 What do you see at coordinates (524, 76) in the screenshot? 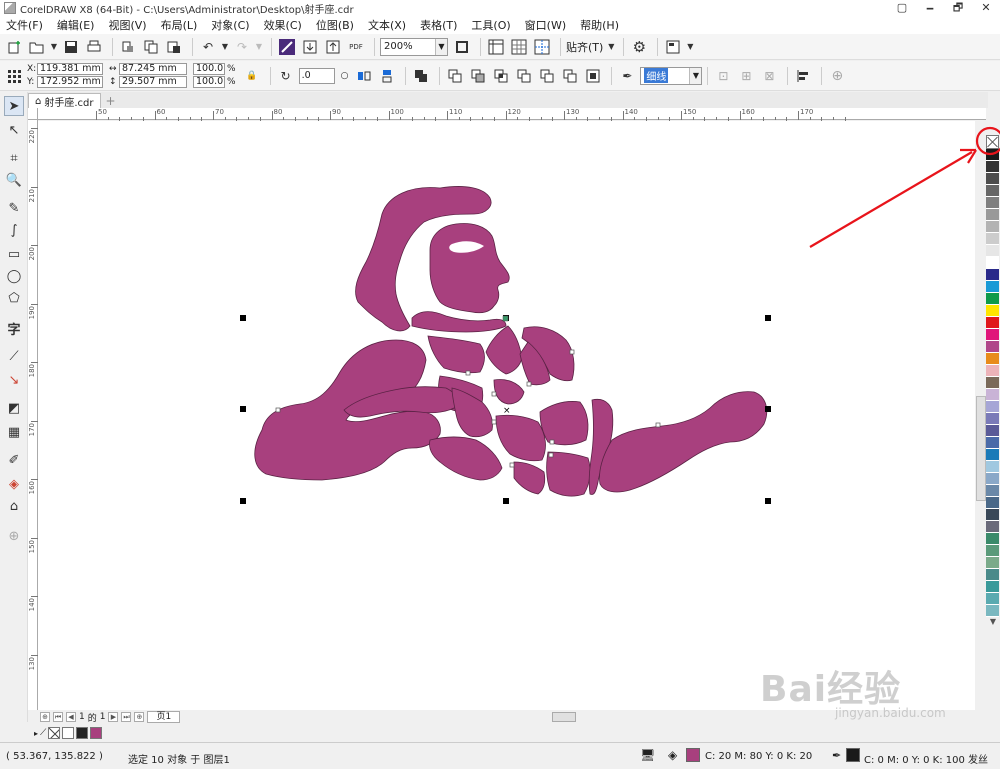
I see `simplify-icon` at bounding box center [524, 76].